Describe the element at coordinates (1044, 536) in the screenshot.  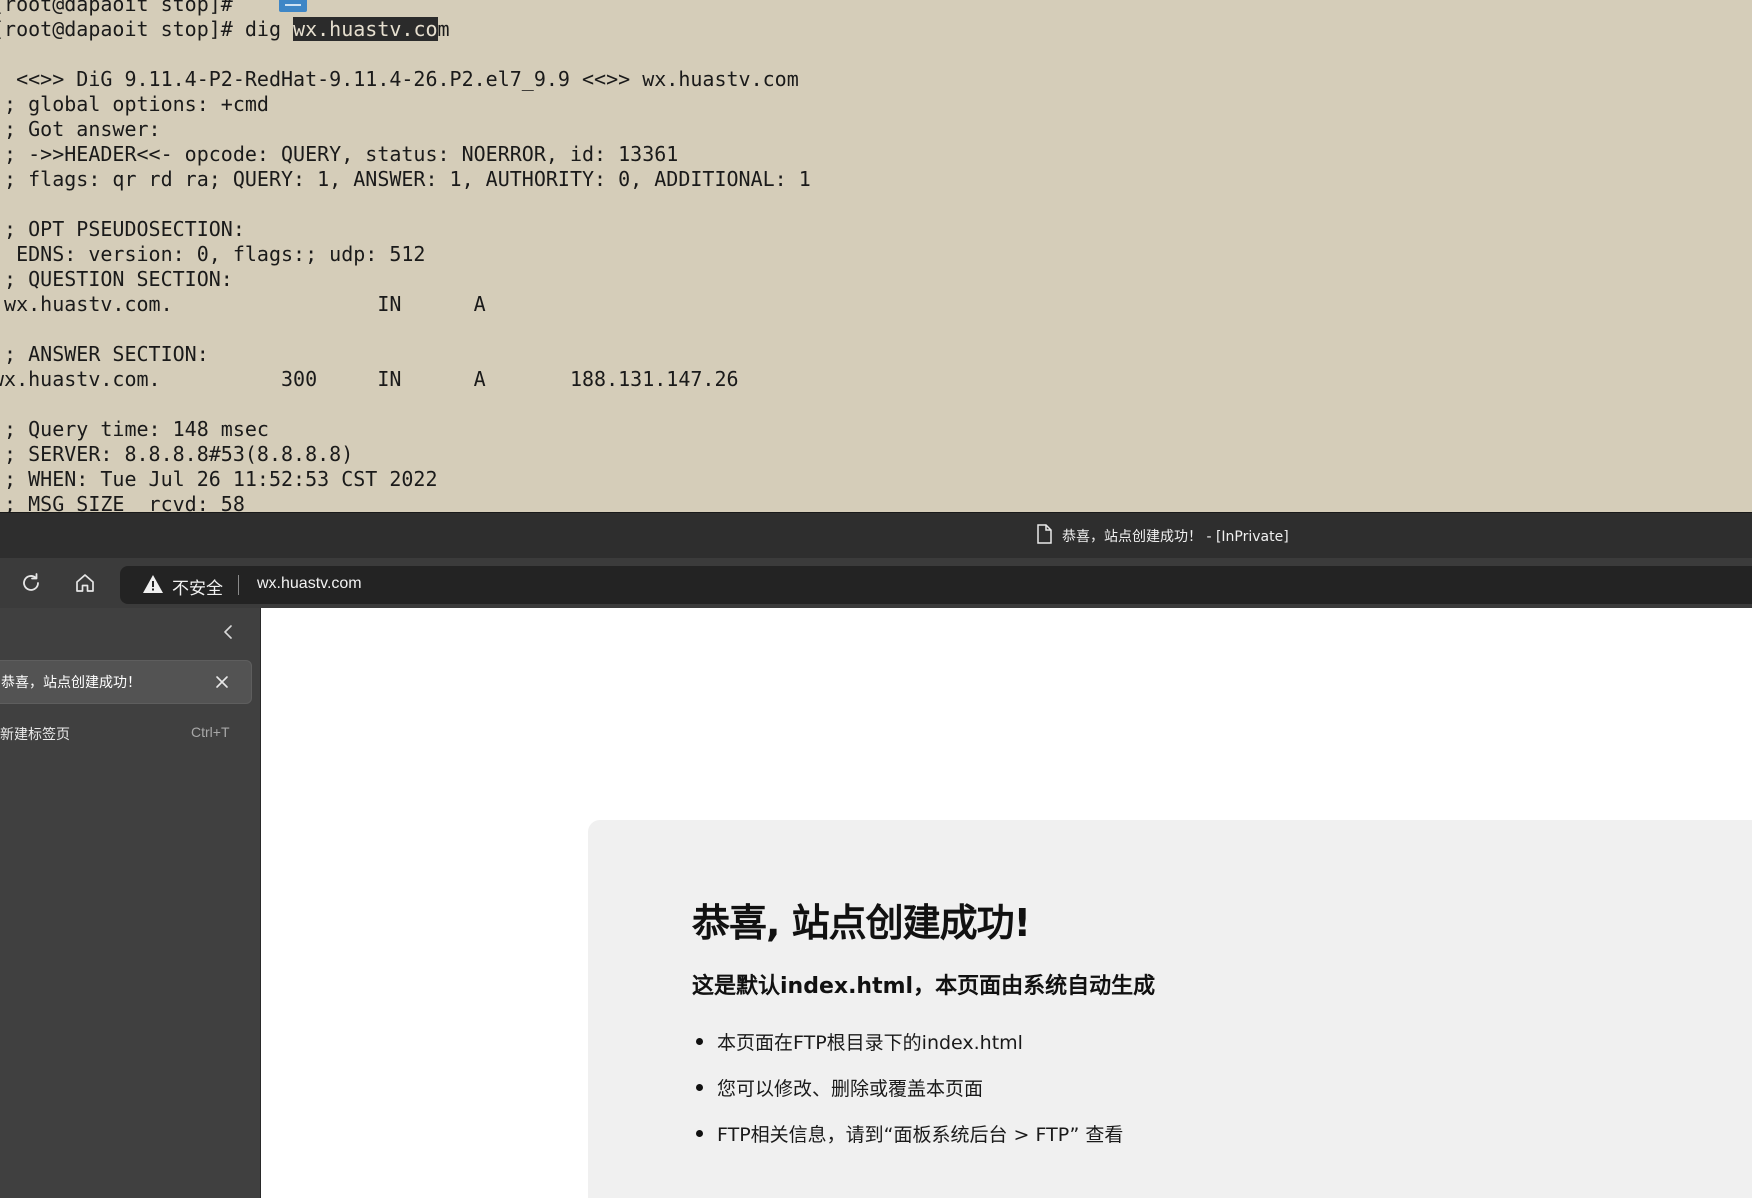
I see `page-document-icon` at that location.